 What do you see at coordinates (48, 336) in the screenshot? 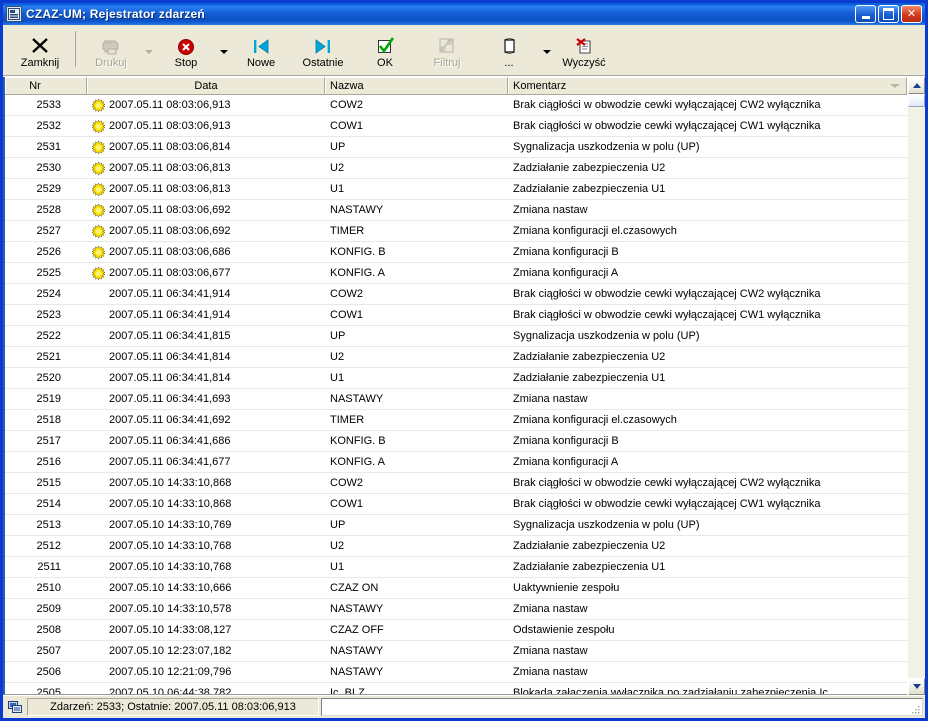
I see `cell-nr: 2522` at bounding box center [48, 336].